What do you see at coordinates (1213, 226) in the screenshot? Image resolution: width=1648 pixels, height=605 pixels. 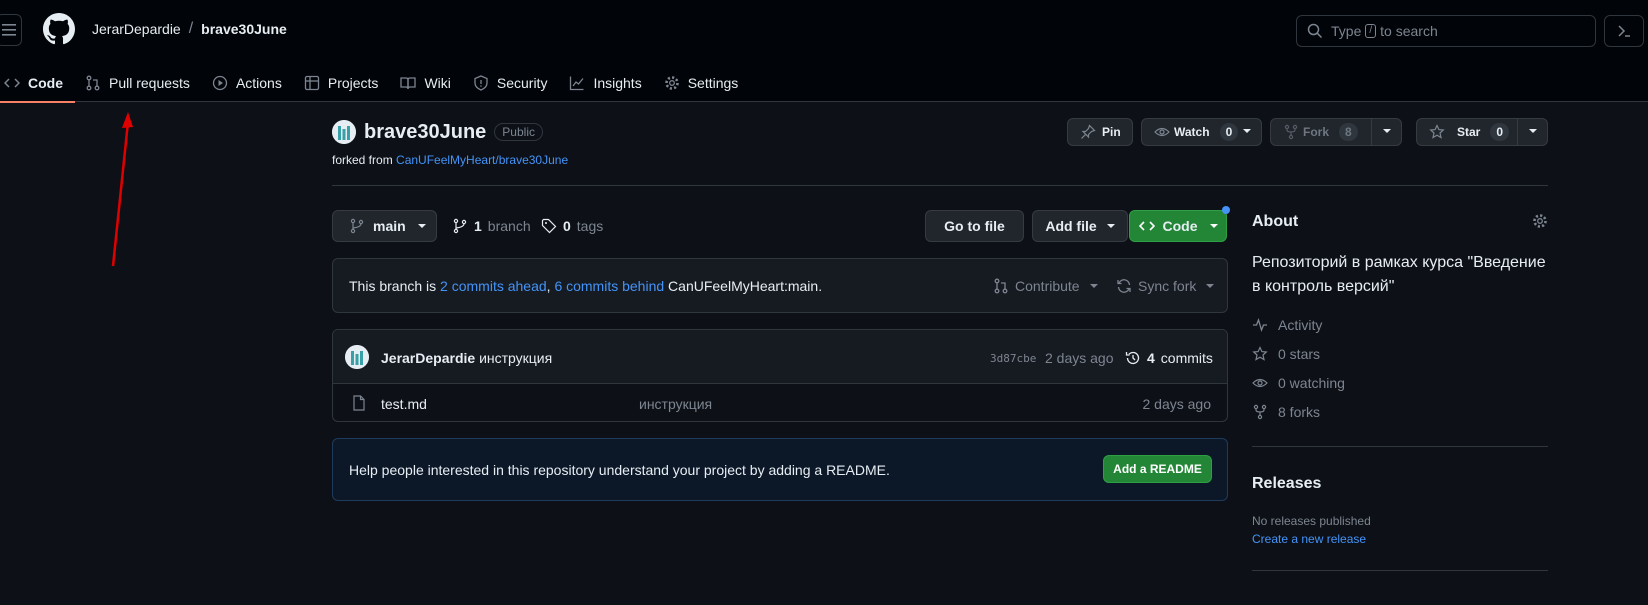 I see `code-caret-icon` at bounding box center [1213, 226].